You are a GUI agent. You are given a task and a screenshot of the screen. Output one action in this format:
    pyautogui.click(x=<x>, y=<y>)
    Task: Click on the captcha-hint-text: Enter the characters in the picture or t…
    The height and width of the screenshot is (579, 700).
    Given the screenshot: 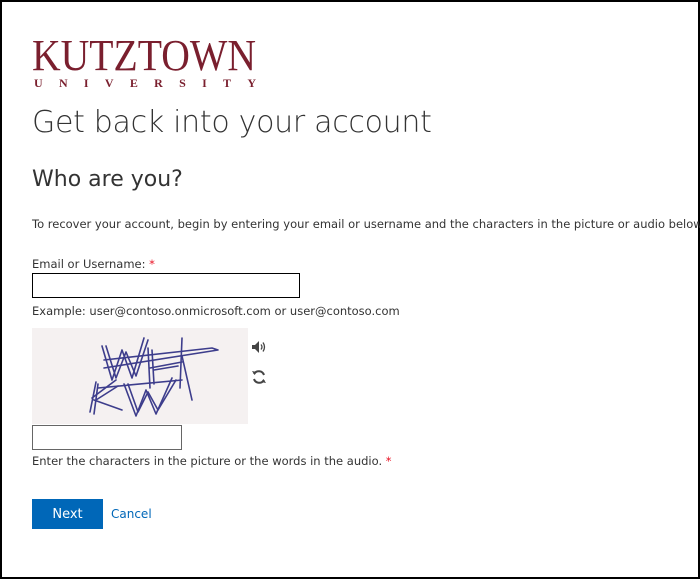 What is the action you would take?
    pyautogui.click(x=207, y=461)
    